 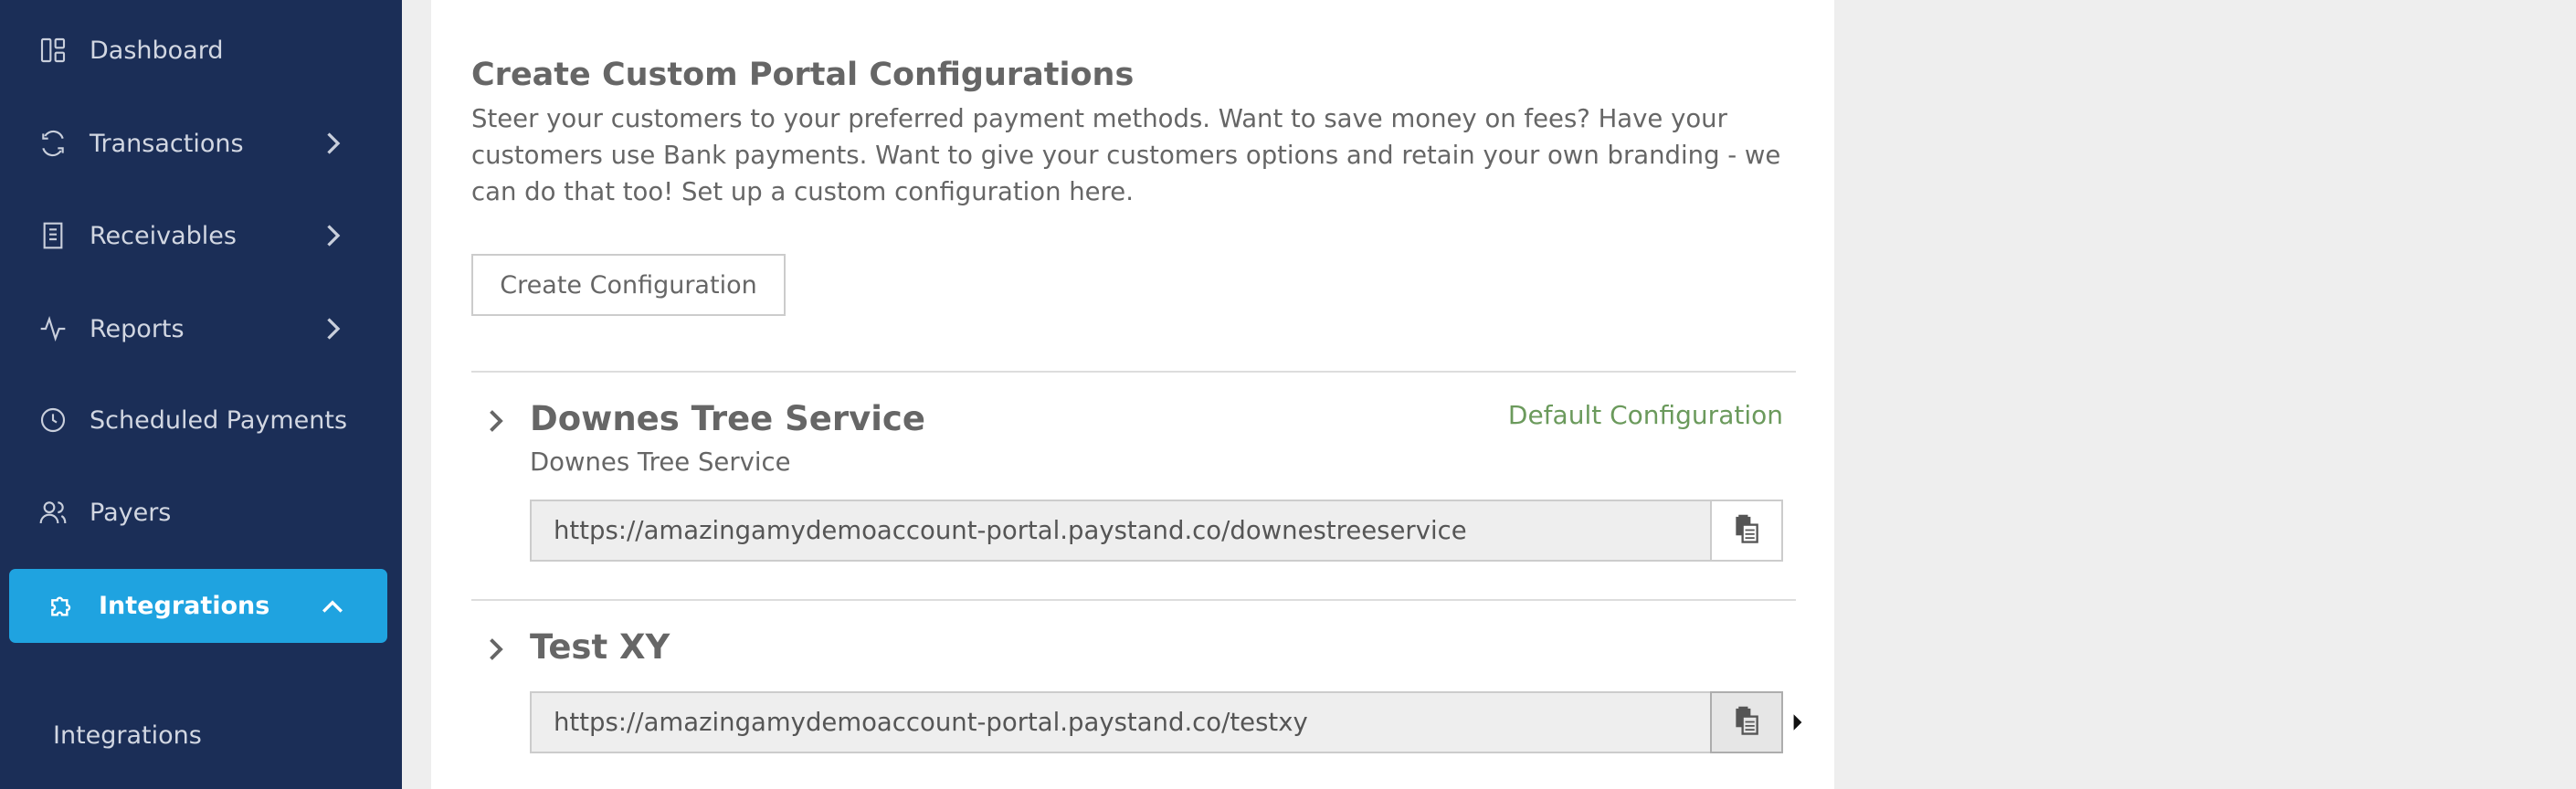 I want to click on sidebar-item-receivables: Receivables, so click(x=201, y=236).